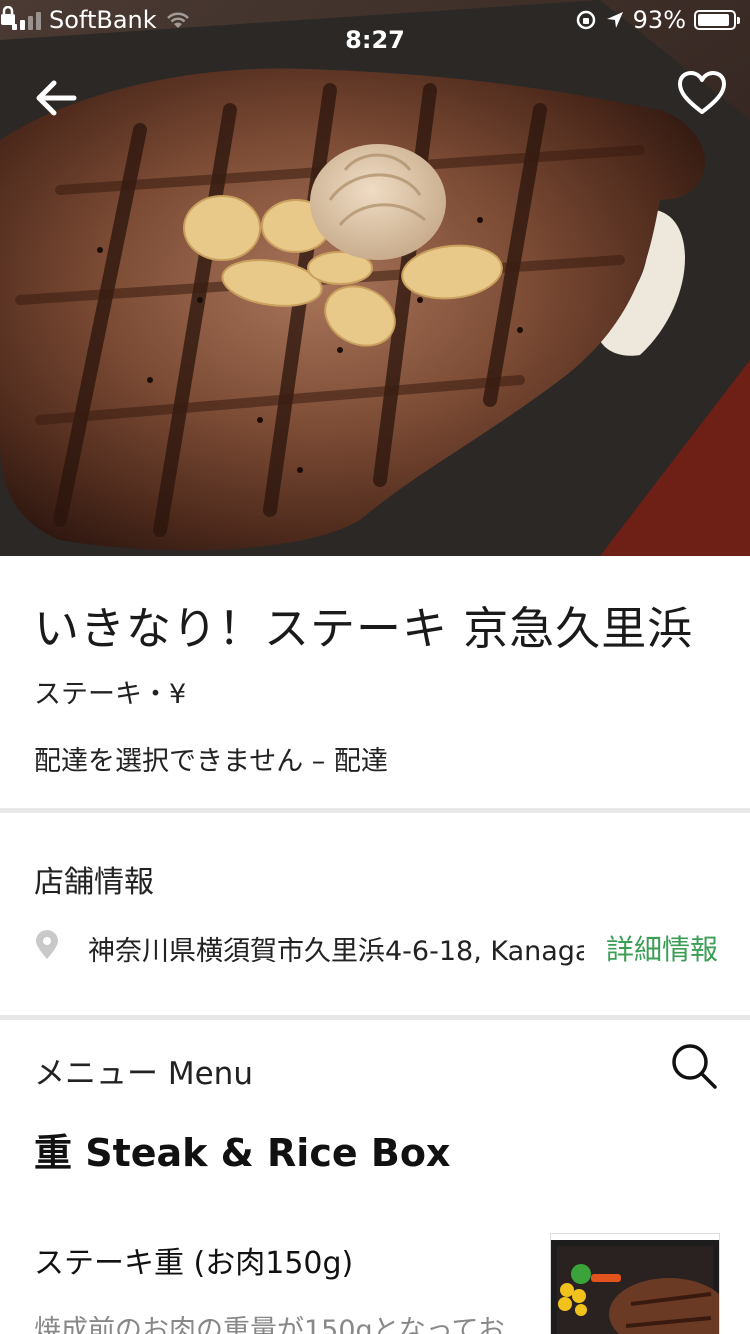  Describe the element at coordinates (211, 761) in the screenshot. I see `delivery-status: 配達を選択できません – 配達` at that location.